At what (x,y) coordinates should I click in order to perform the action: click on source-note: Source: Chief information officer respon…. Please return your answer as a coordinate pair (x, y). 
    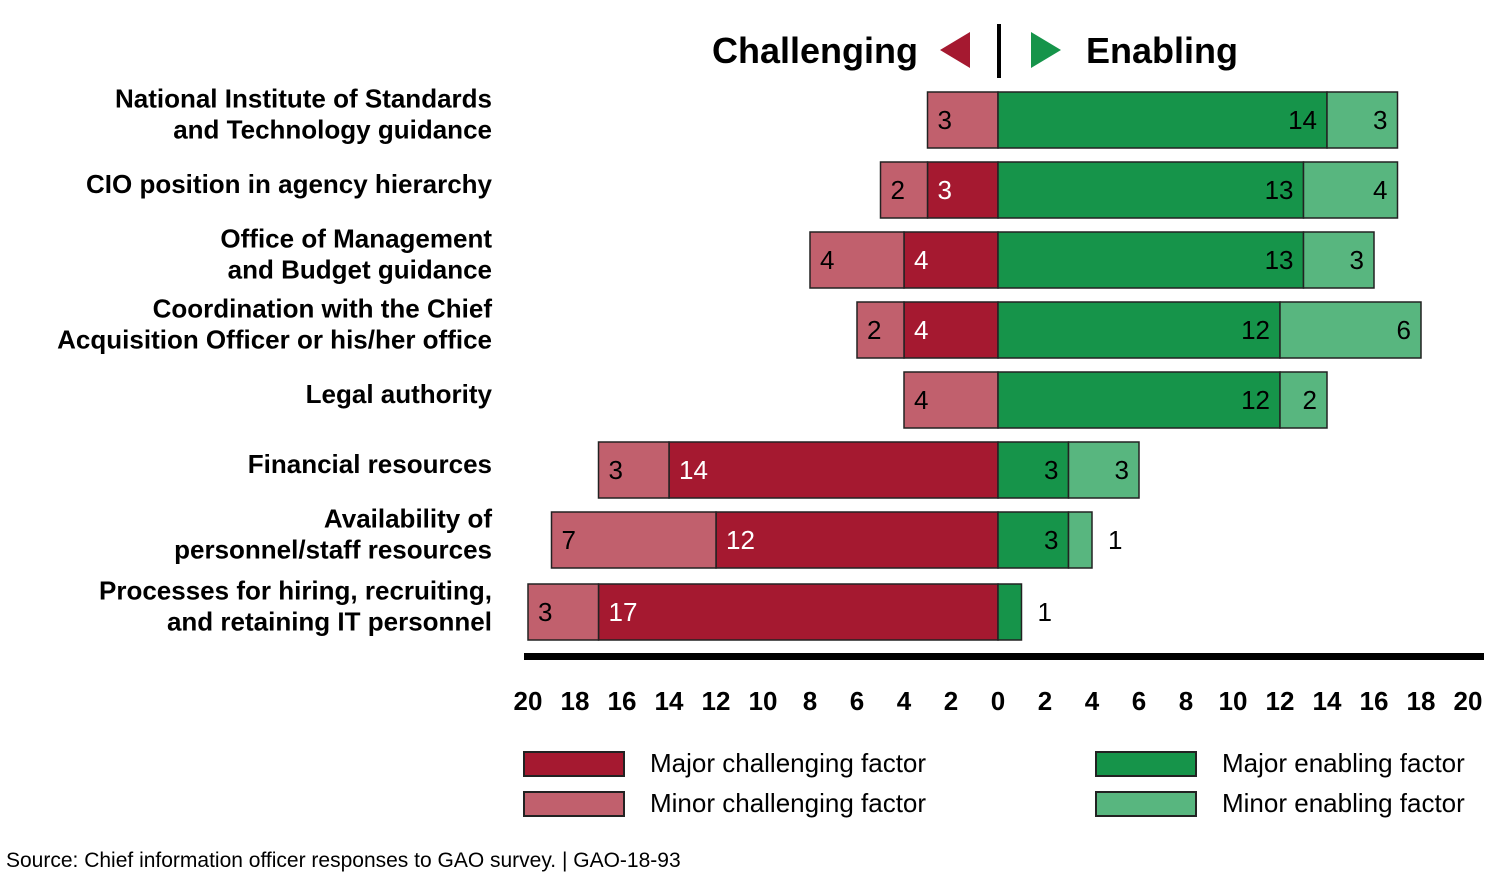
    Looking at the image, I should click on (343, 860).